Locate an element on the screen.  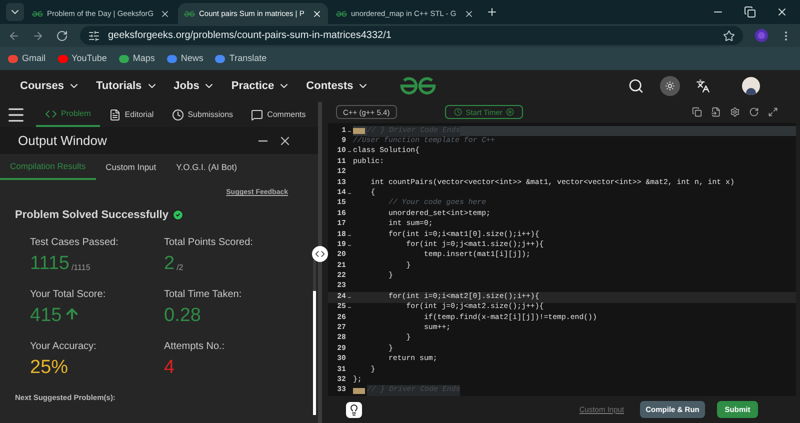
play-icon is located at coordinates (510, 112).